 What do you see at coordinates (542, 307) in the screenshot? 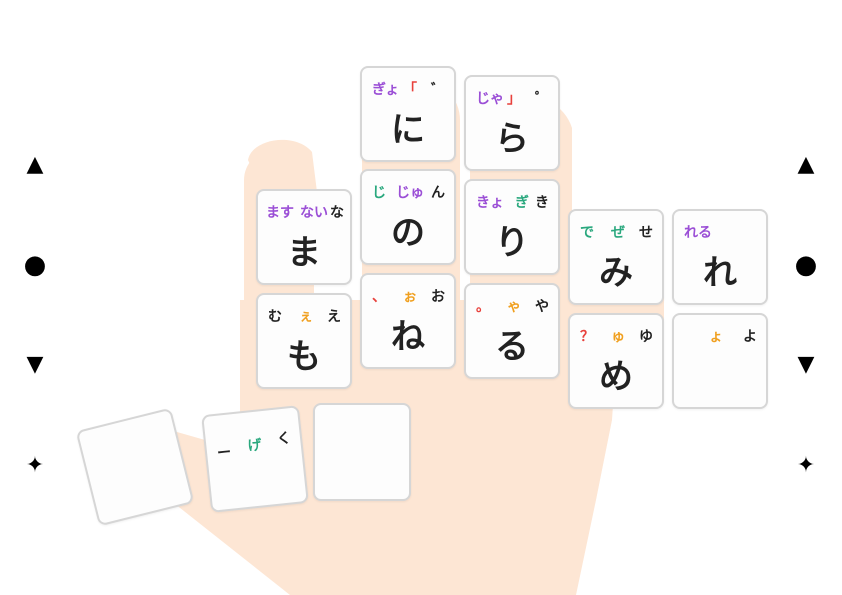
I see `key-ru-top-right: や` at bounding box center [542, 307].